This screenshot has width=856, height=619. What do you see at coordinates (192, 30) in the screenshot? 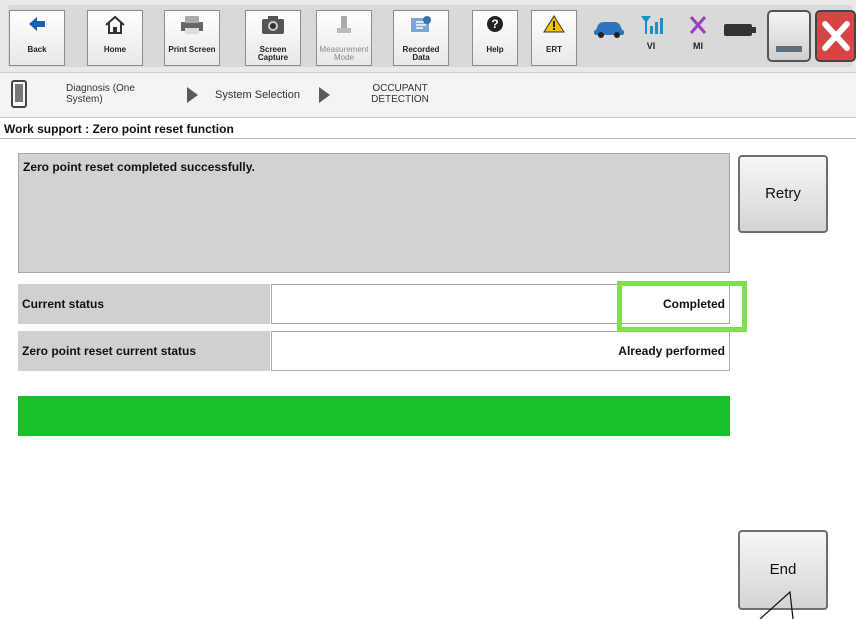
I see `printer-icon` at bounding box center [192, 30].